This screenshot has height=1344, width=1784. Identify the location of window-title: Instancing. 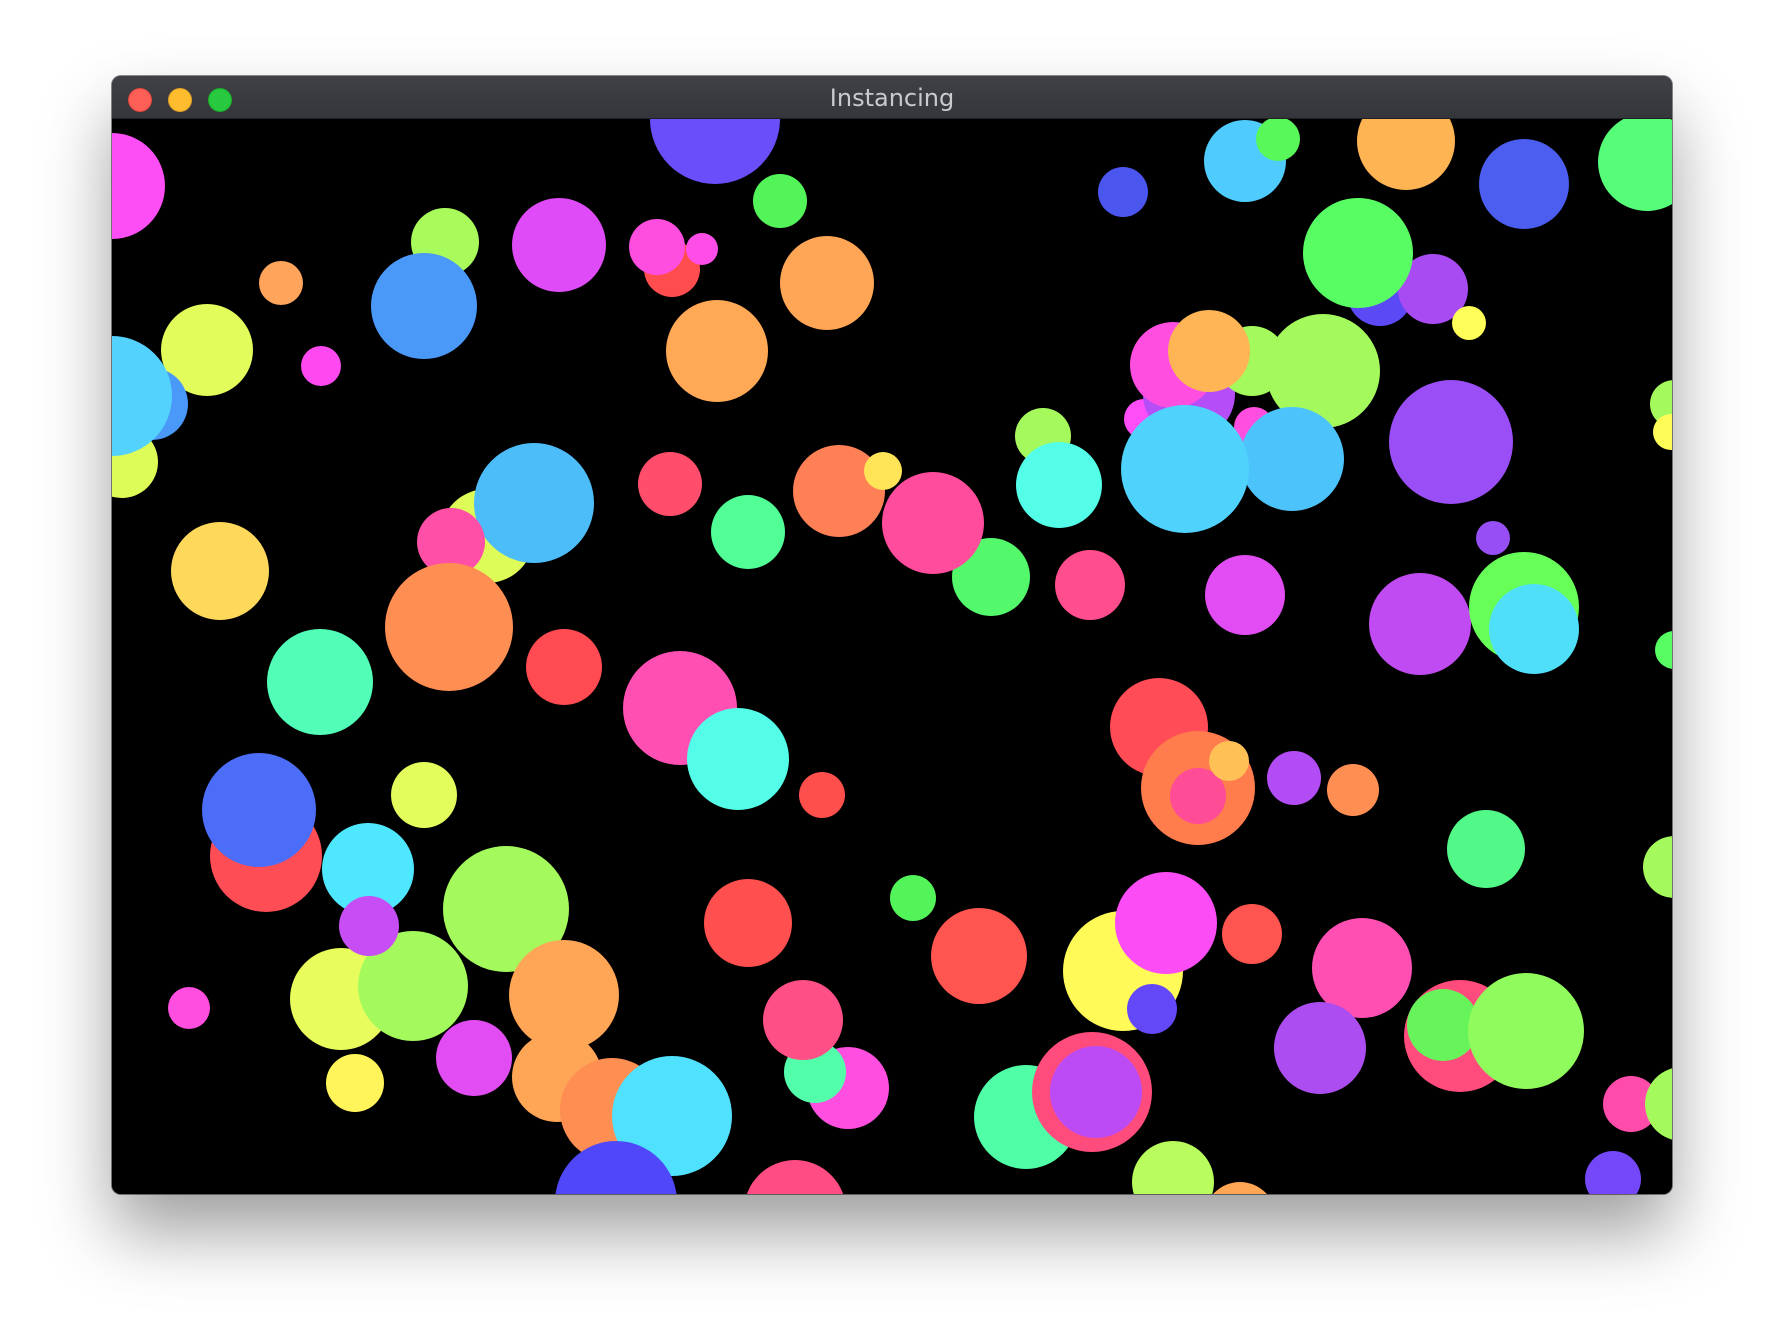
(892, 98).